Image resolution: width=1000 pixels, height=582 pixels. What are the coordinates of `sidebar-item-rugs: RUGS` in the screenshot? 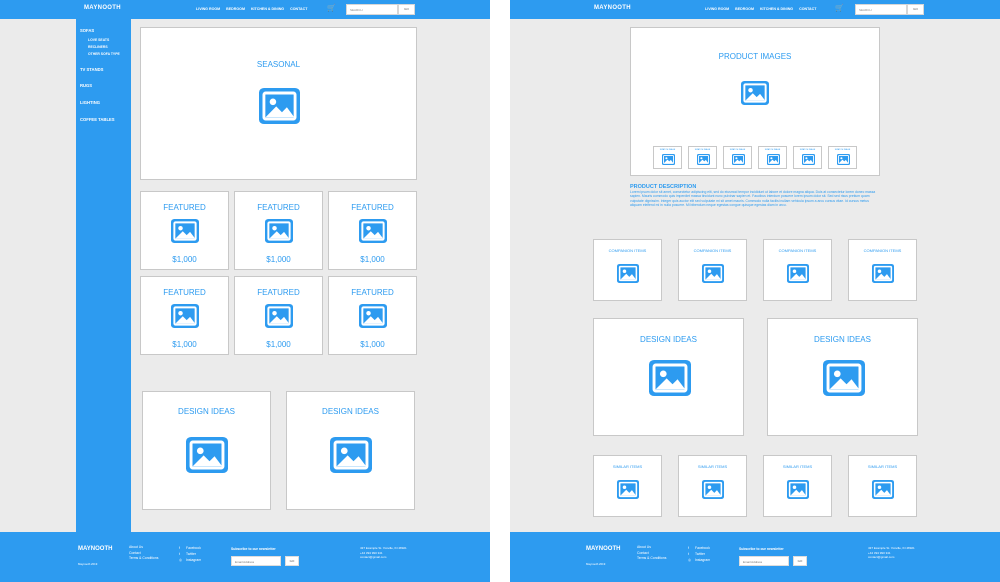 It's located at (86, 85).